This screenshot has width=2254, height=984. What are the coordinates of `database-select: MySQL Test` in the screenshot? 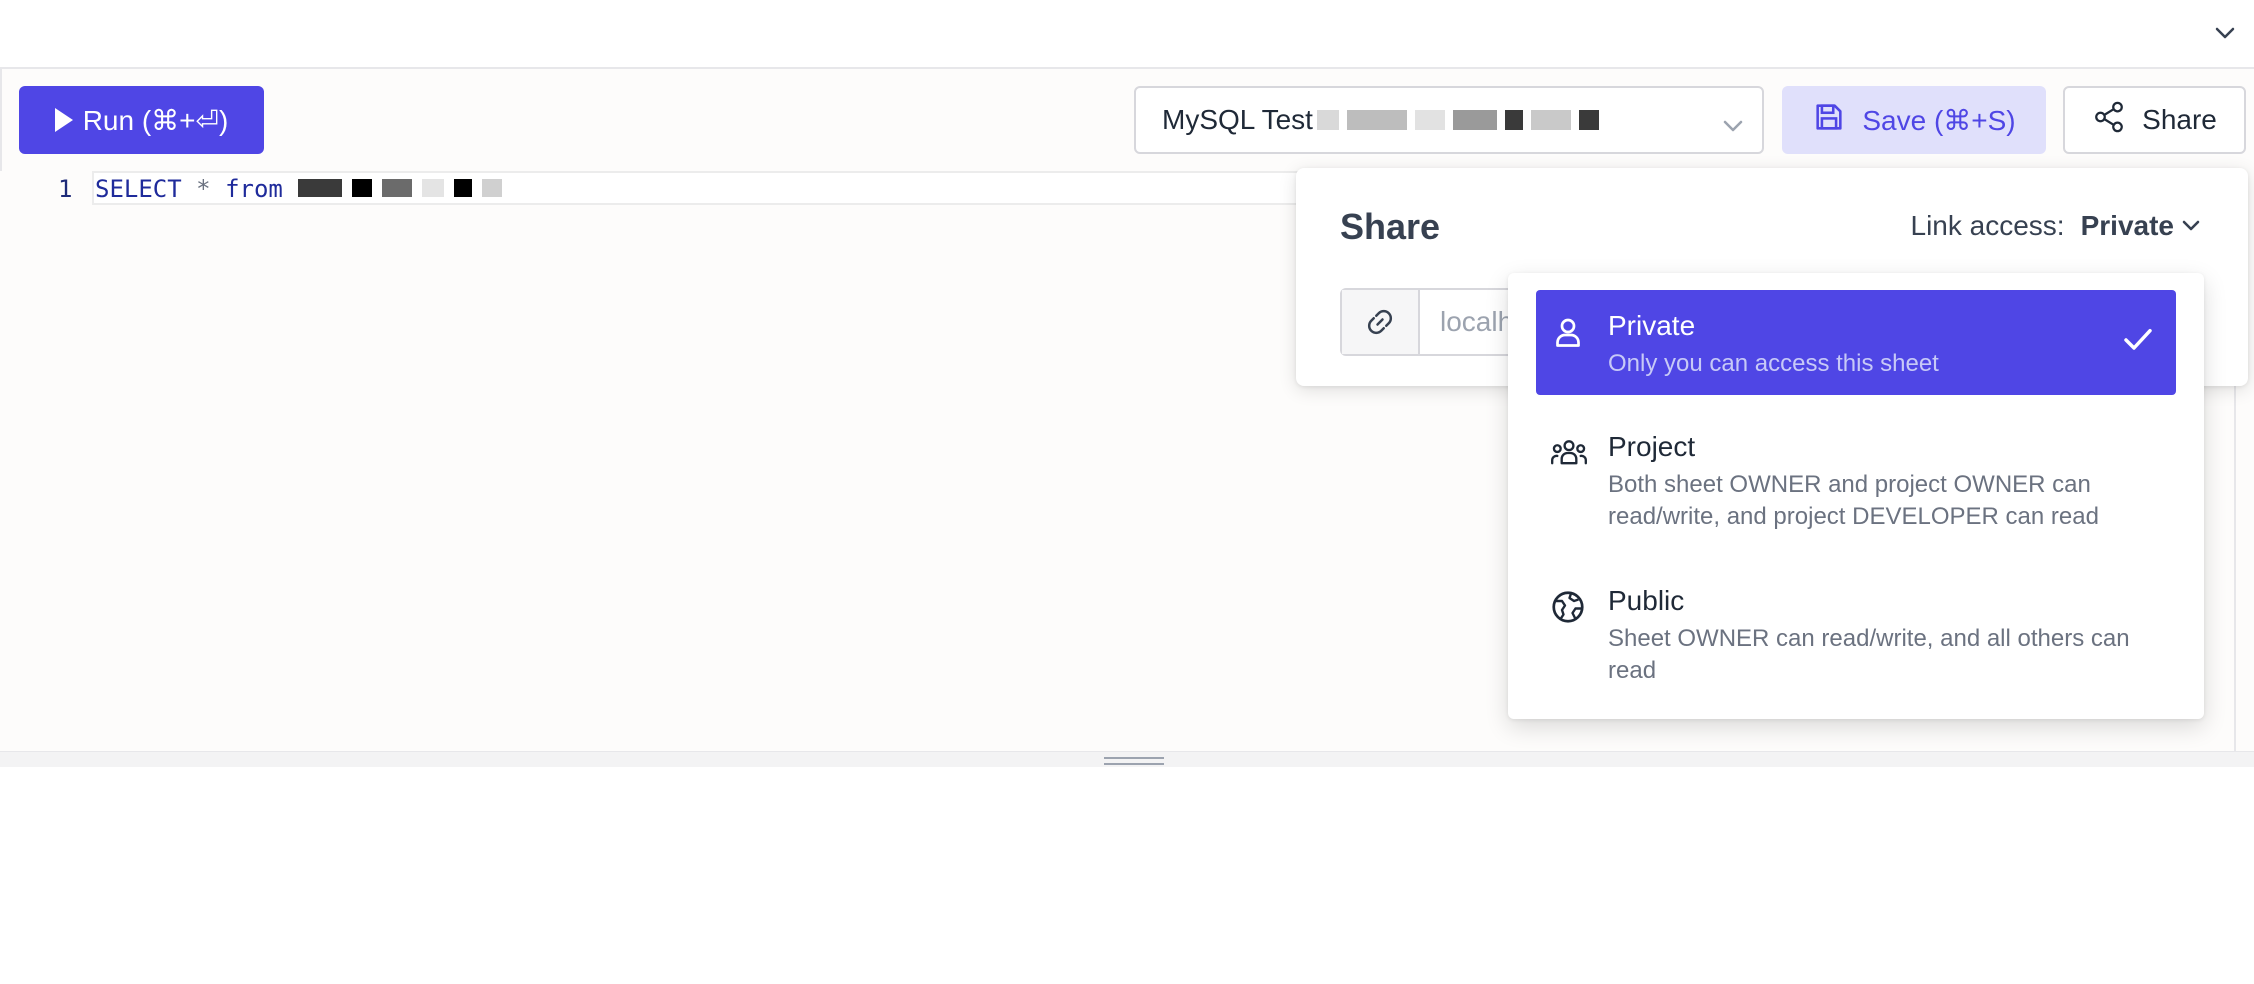 It's located at (1449, 120).